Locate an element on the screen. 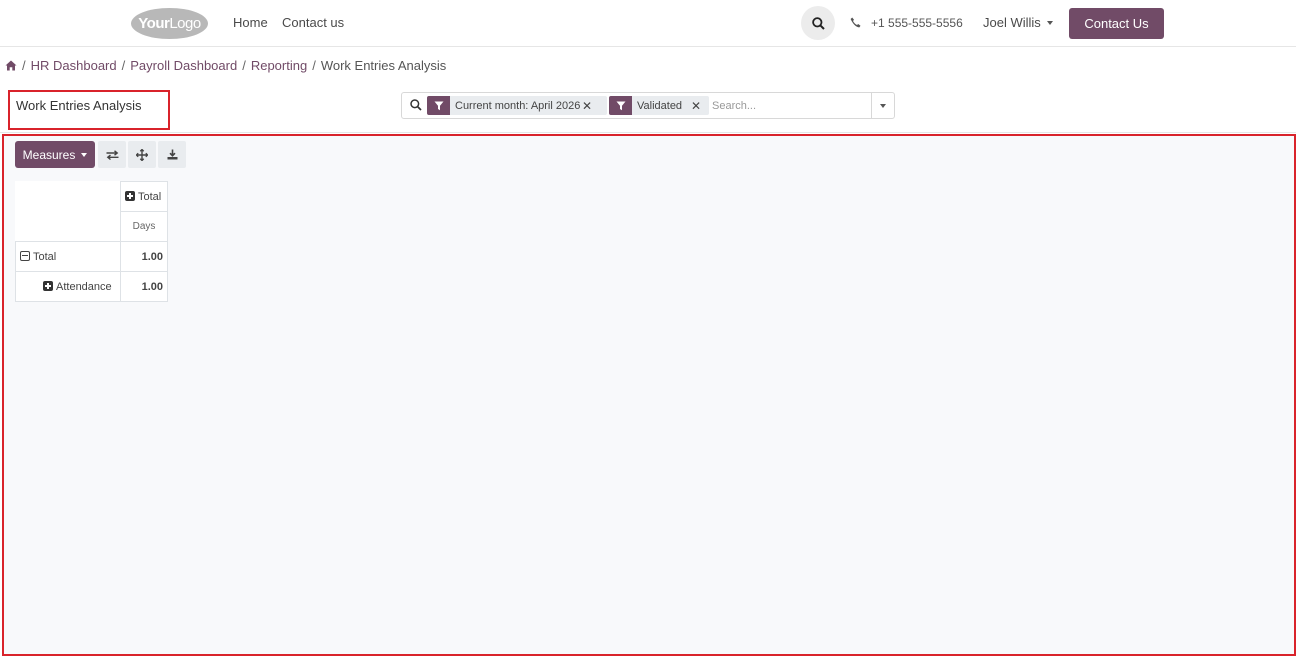 The image size is (1296, 656). expand-all-icon is located at coordinates (142, 154).